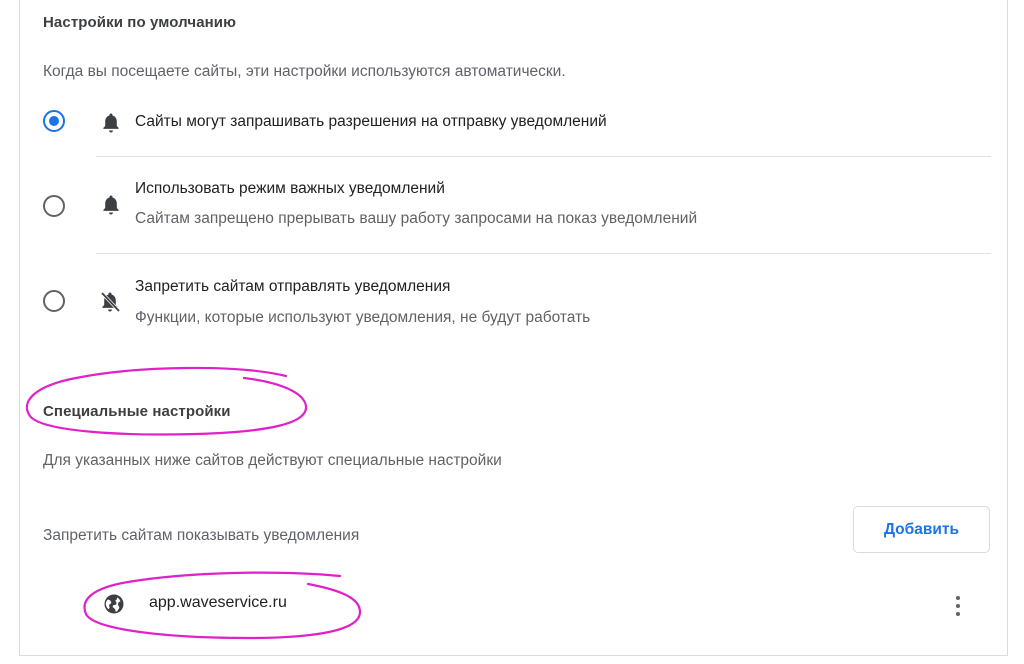 This screenshot has width=1024, height=664. Describe the element at coordinates (54, 206) in the screenshot. I see `radio-button-quiet` at that location.